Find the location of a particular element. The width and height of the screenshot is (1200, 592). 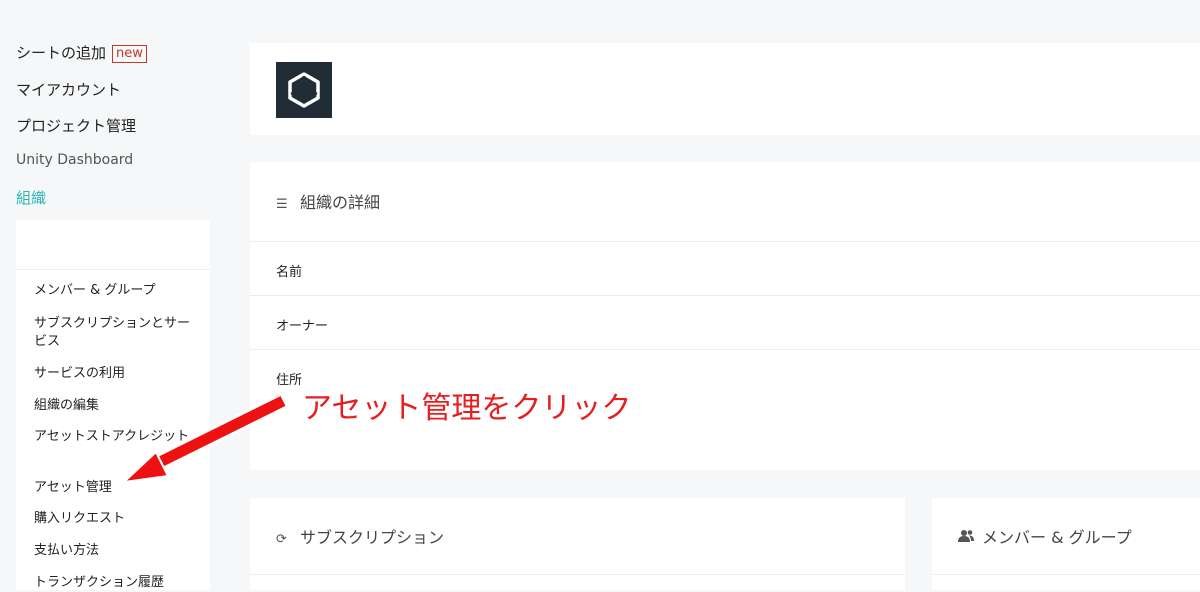

annotation-text: アセット管理をクリック is located at coordinates (467, 408).